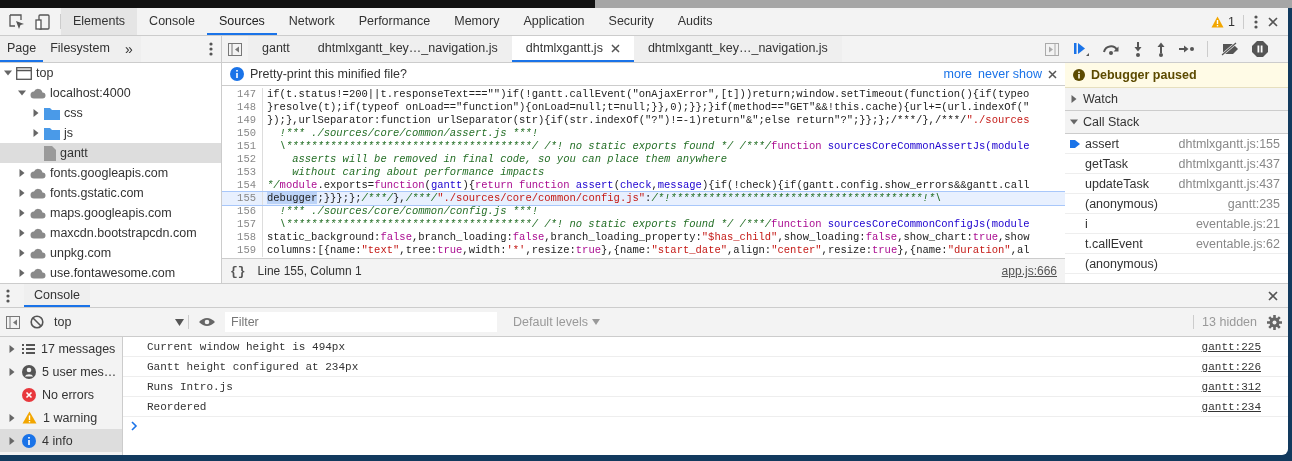 This screenshot has width=1292, height=461. What do you see at coordinates (1010, 74) in the screenshot?
I see `infobar-link: never show` at bounding box center [1010, 74].